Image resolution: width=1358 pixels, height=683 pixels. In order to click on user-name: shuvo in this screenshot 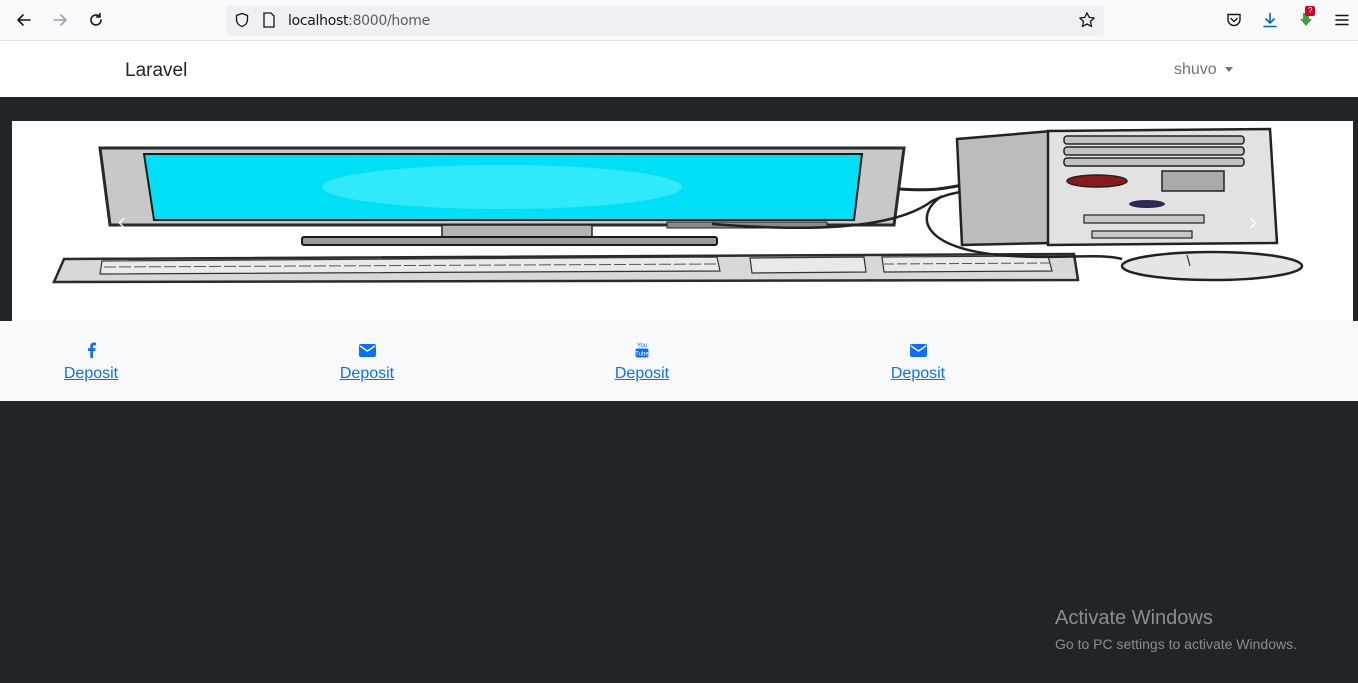, I will do `click(1195, 69)`.